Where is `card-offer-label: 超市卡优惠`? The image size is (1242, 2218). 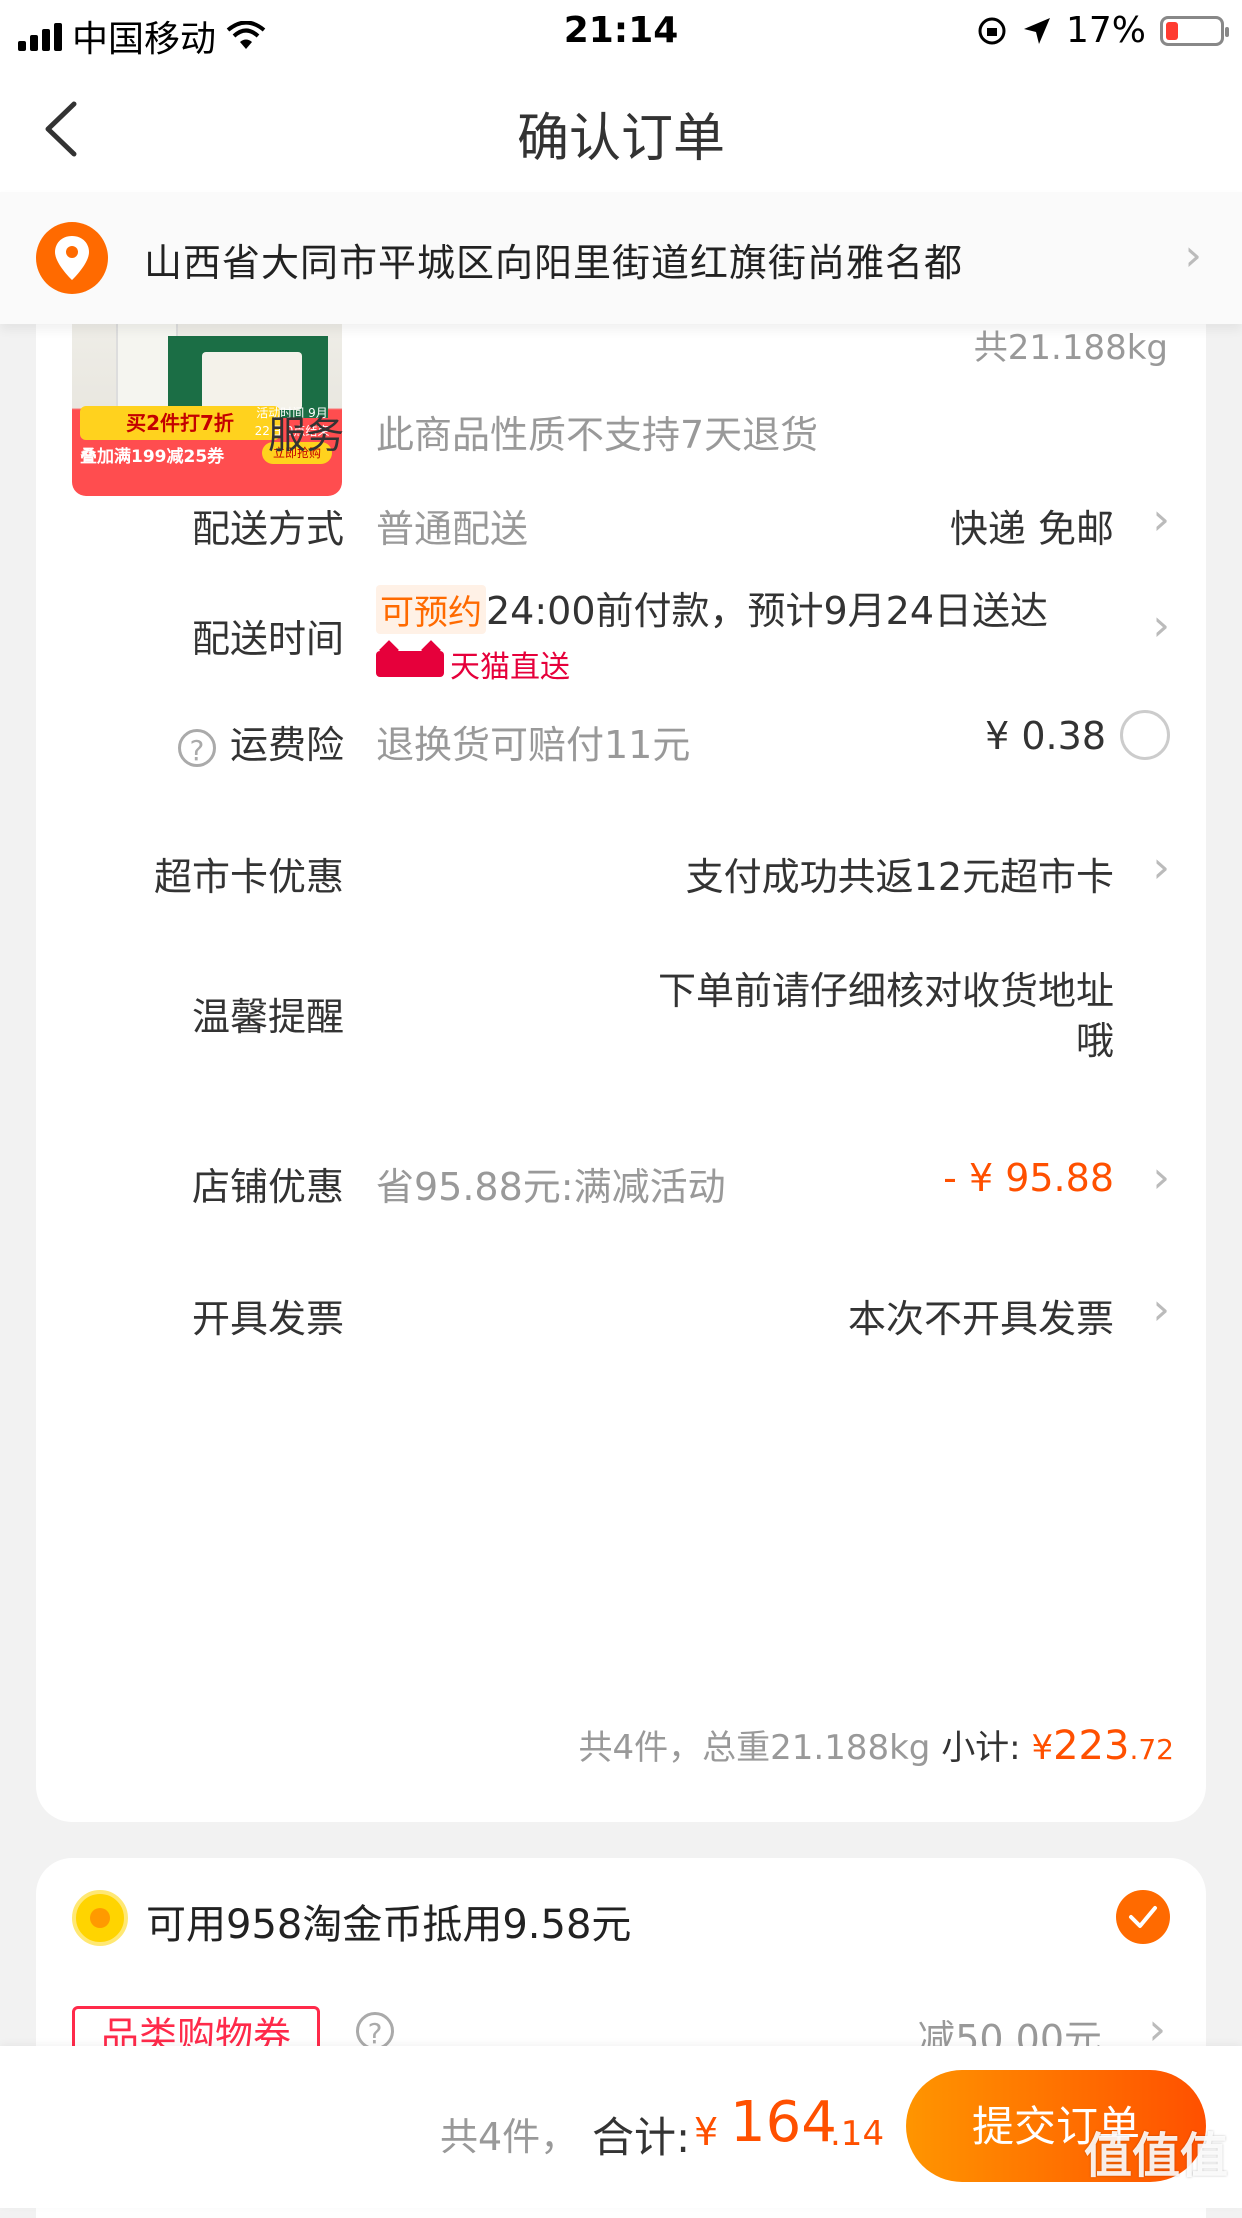 card-offer-label: 超市卡优惠 is located at coordinates (248, 877).